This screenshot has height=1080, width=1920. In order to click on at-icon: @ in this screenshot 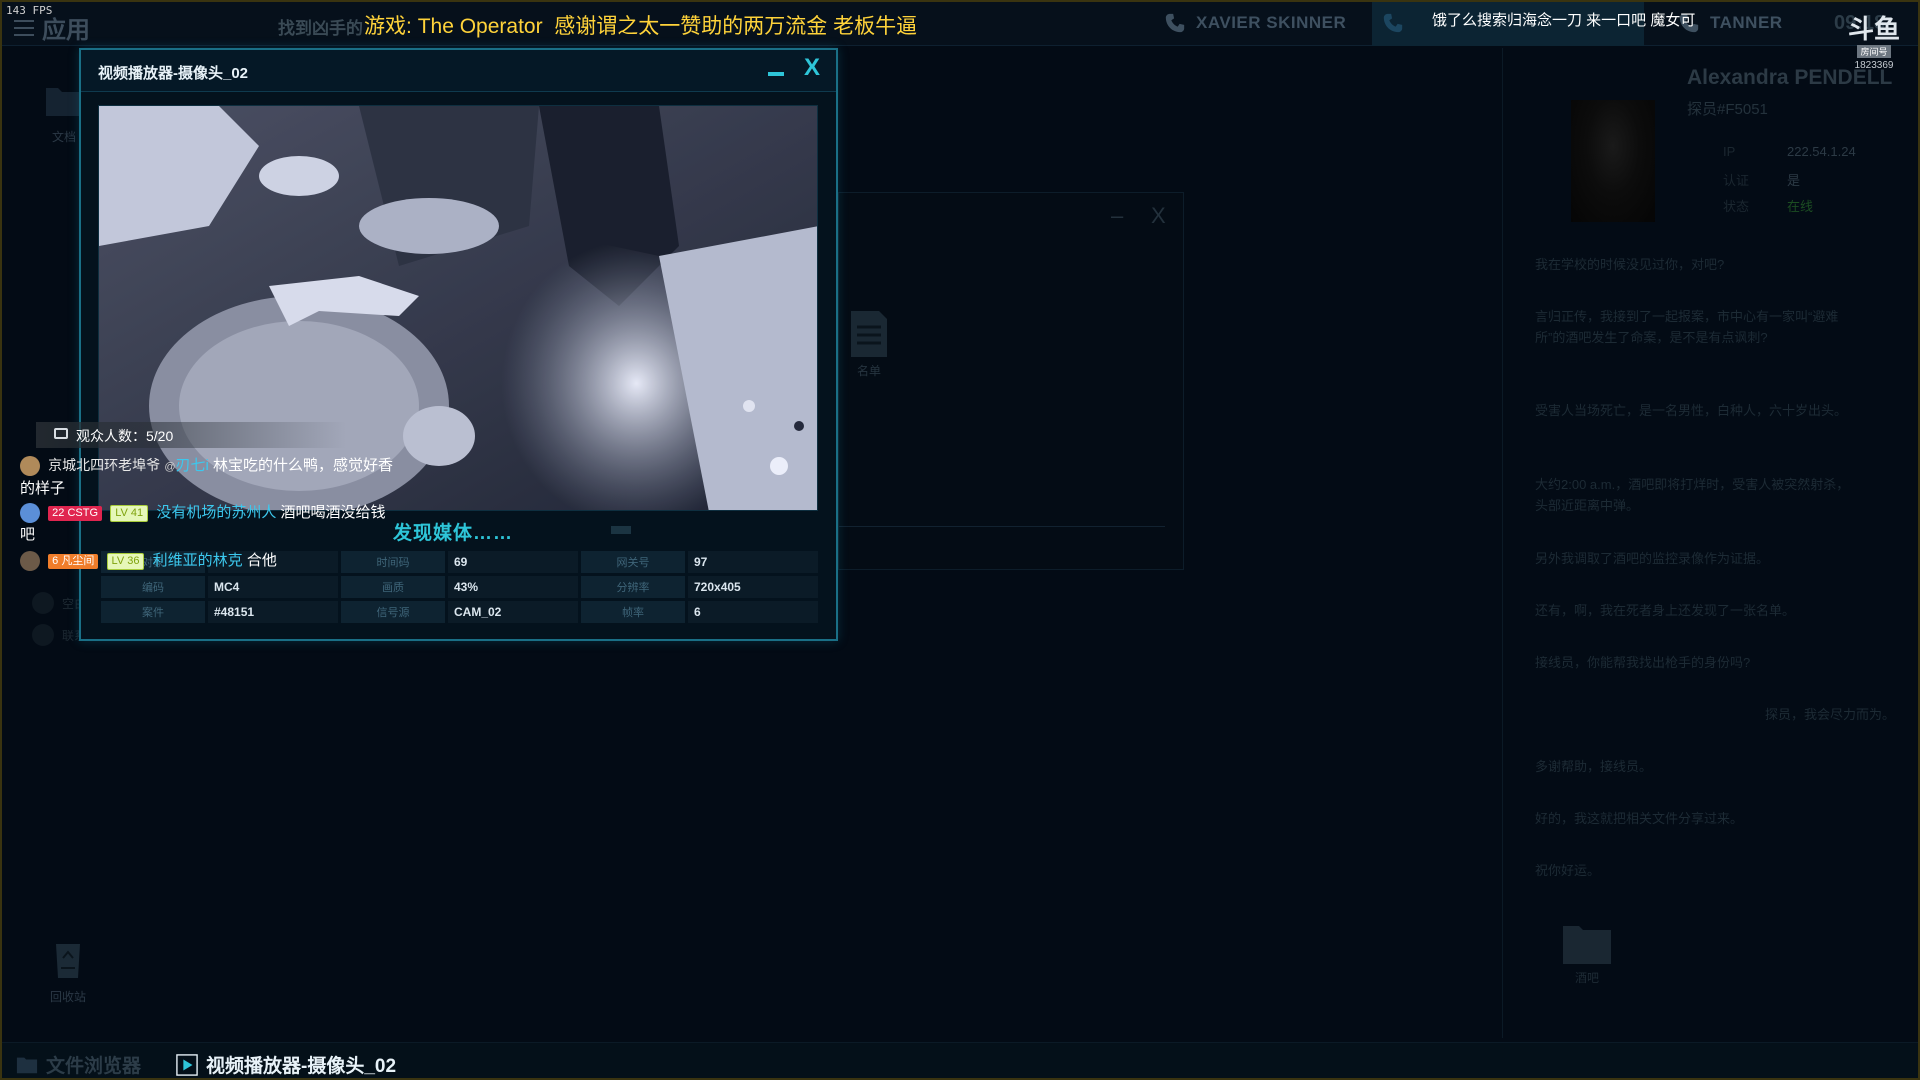, I will do `click(170, 467)`.